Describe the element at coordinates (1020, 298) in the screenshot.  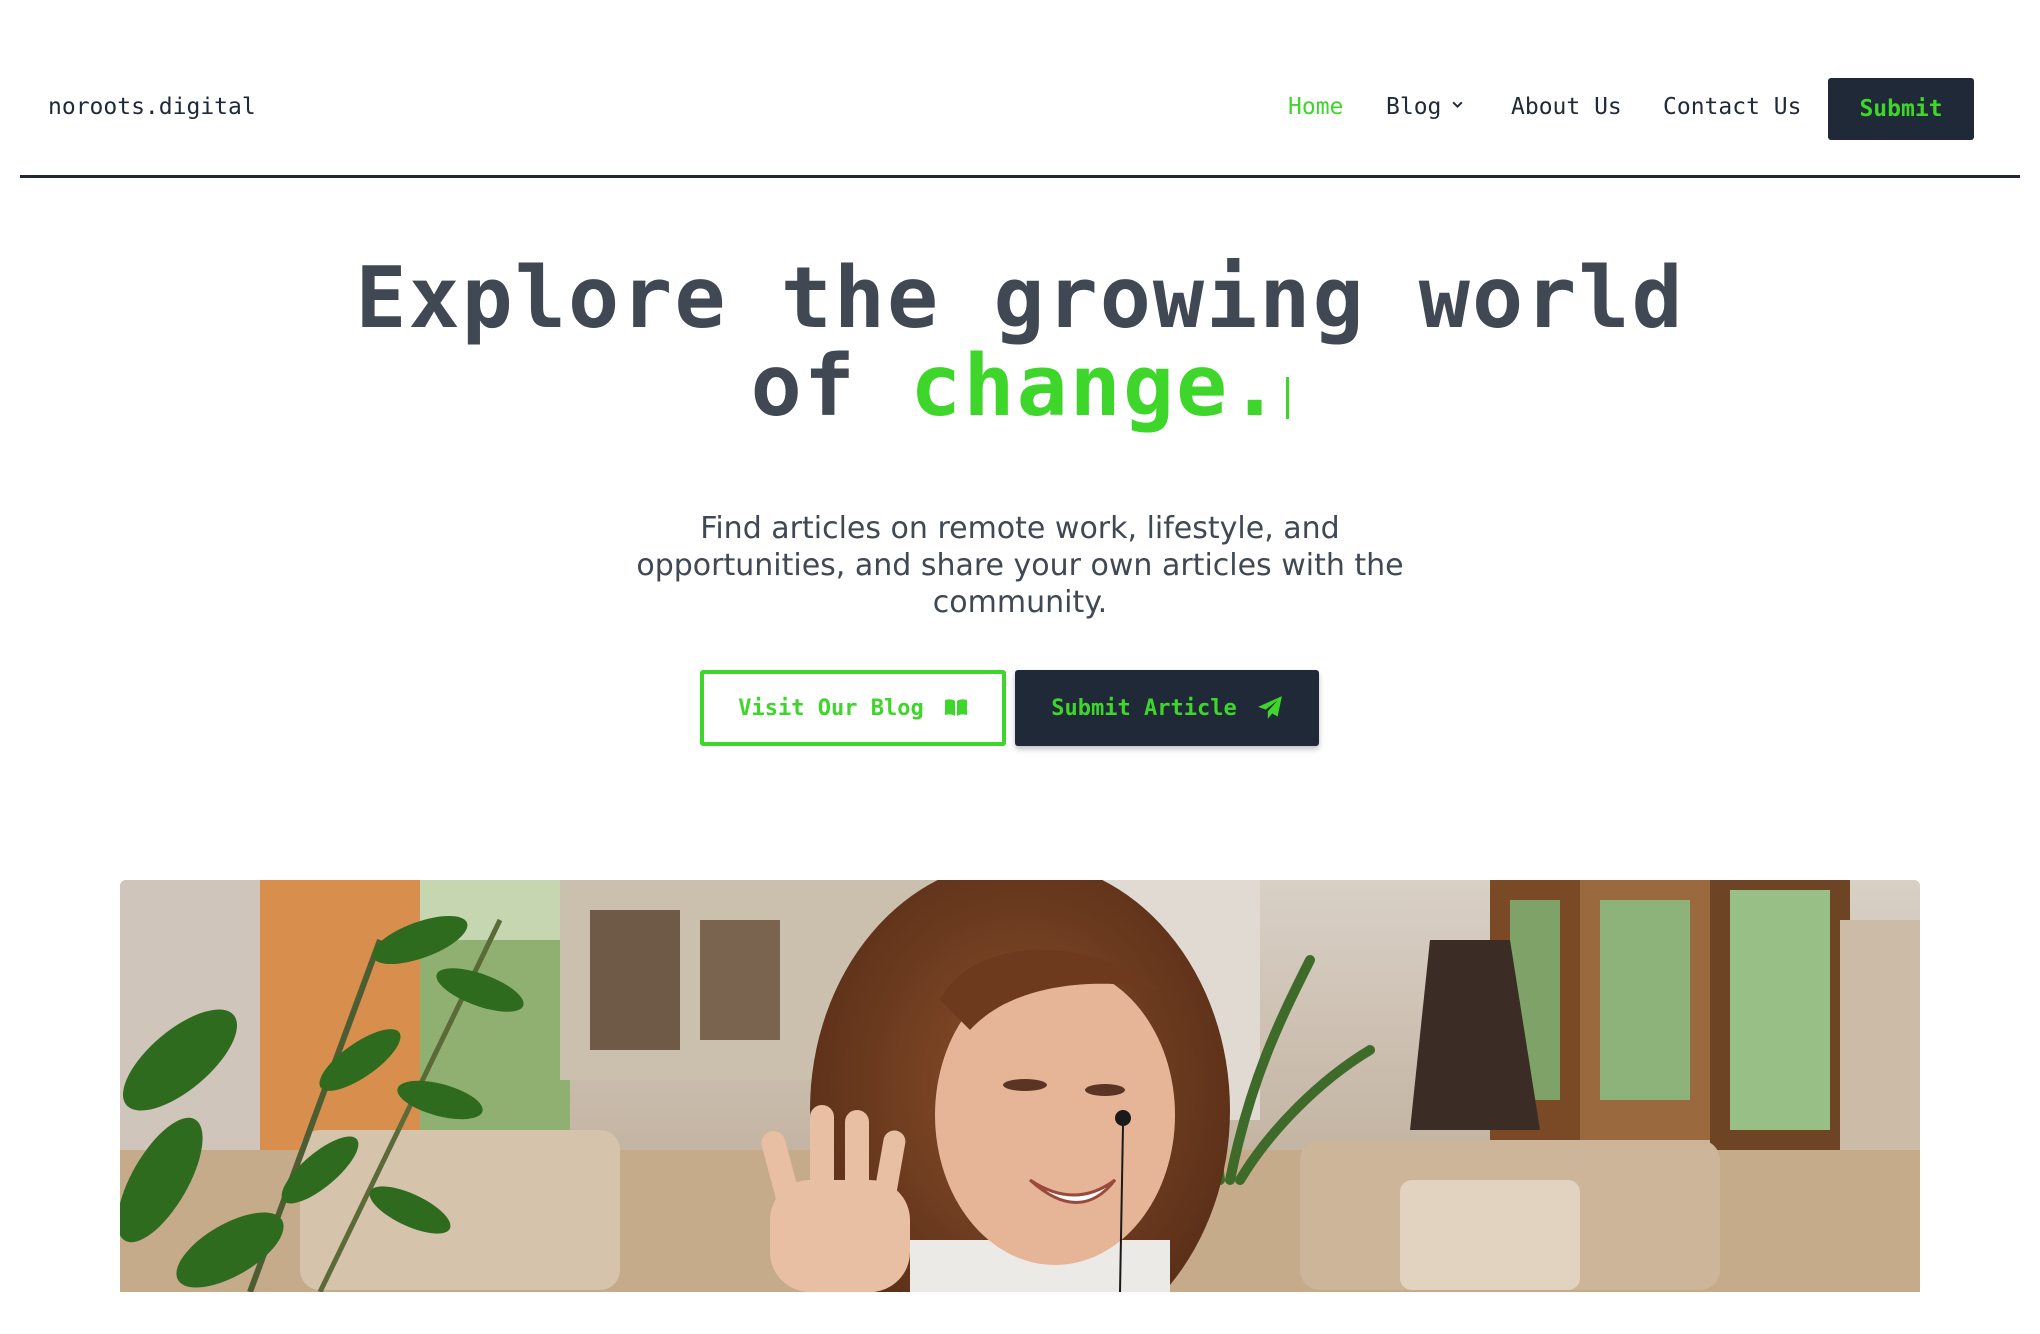
I see `hero-title-line1: Explore the growing world` at that location.